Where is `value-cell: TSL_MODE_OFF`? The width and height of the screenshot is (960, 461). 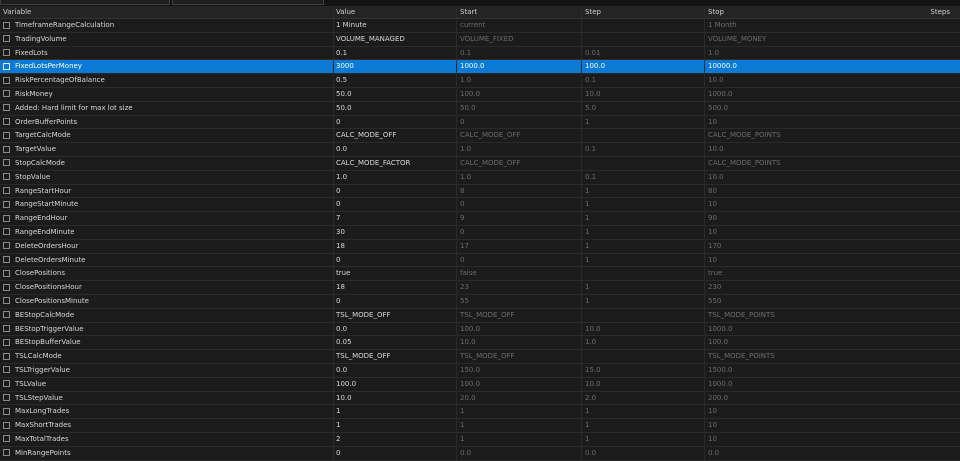 value-cell: TSL_MODE_OFF is located at coordinates (395, 315).